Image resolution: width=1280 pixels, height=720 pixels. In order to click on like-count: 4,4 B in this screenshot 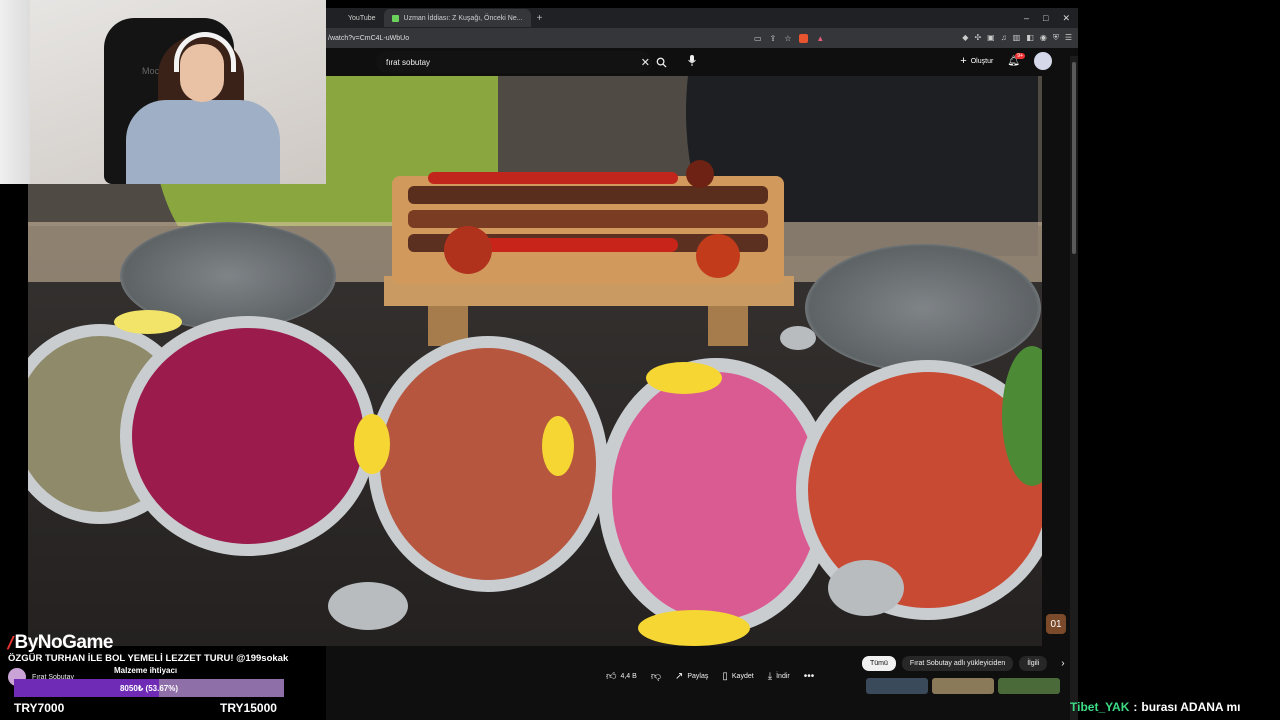, I will do `click(628, 676)`.